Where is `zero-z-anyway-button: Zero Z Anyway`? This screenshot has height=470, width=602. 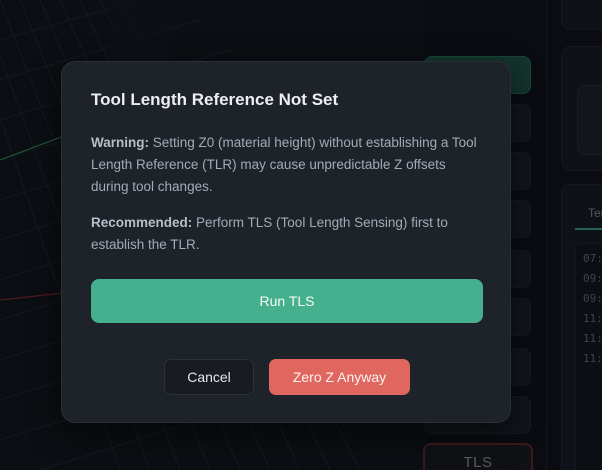 zero-z-anyway-button: Zero Z Anyway is located at coordinates (339, 377).